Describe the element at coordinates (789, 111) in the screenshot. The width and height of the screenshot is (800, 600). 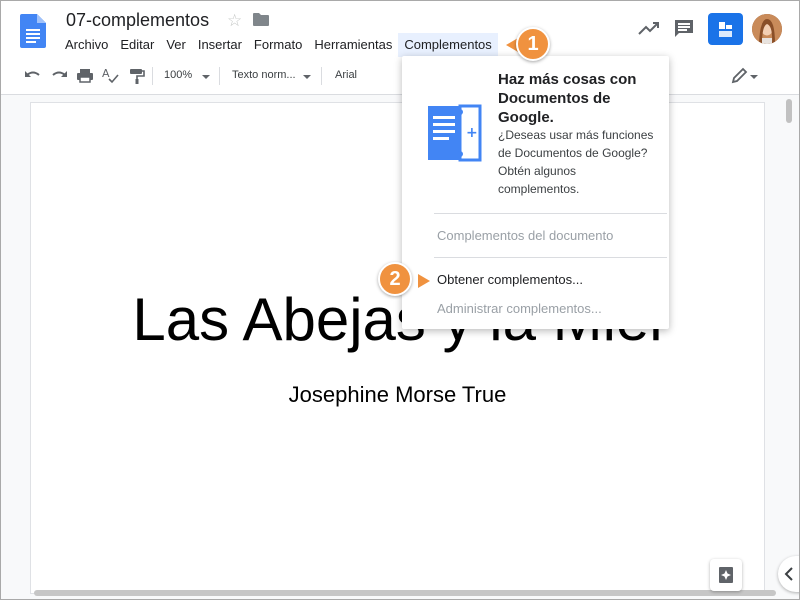
I see `vertical-scrollbar` at that location.